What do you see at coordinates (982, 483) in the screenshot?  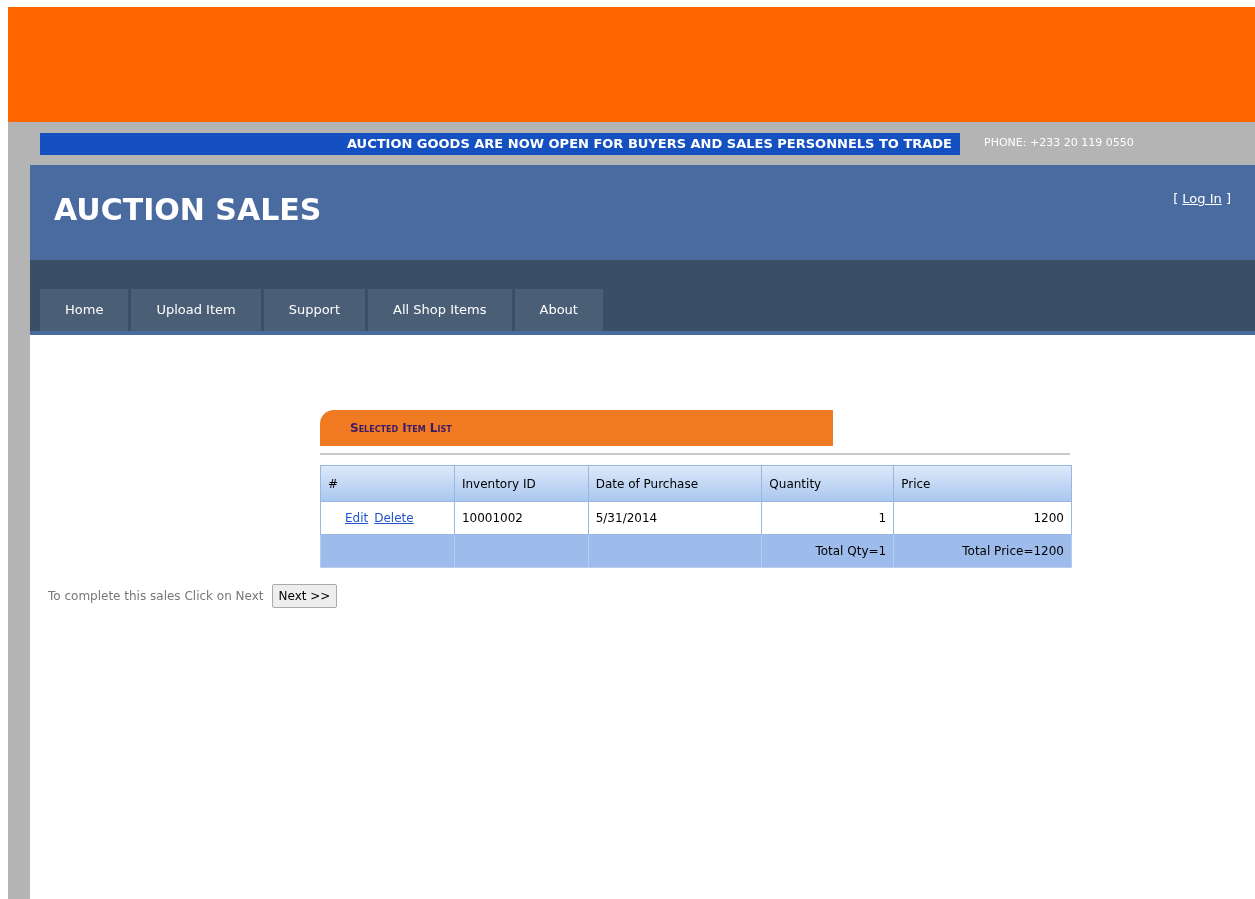 I see `column-header: Price` at bounding box center [982, 483].